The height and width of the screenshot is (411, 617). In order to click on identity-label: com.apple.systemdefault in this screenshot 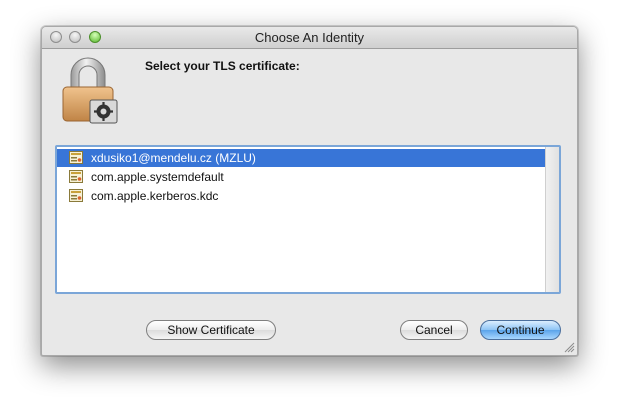, I will do `click(157, 177)`.